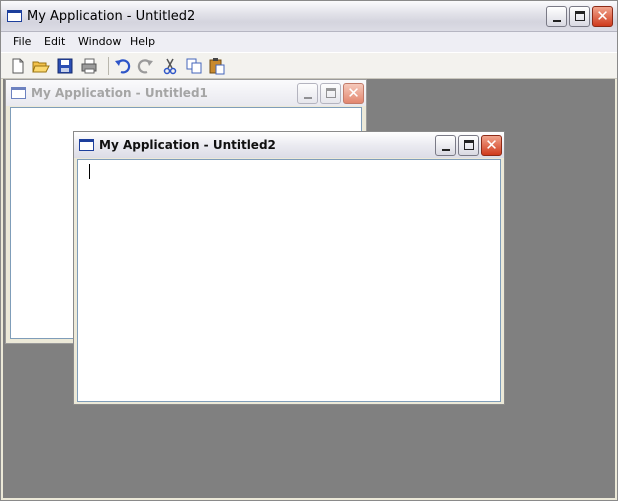  Describe the element at coordinates (309, 42) in the screenshot. I see `menu-bar: File Edit Window Help` at that location.